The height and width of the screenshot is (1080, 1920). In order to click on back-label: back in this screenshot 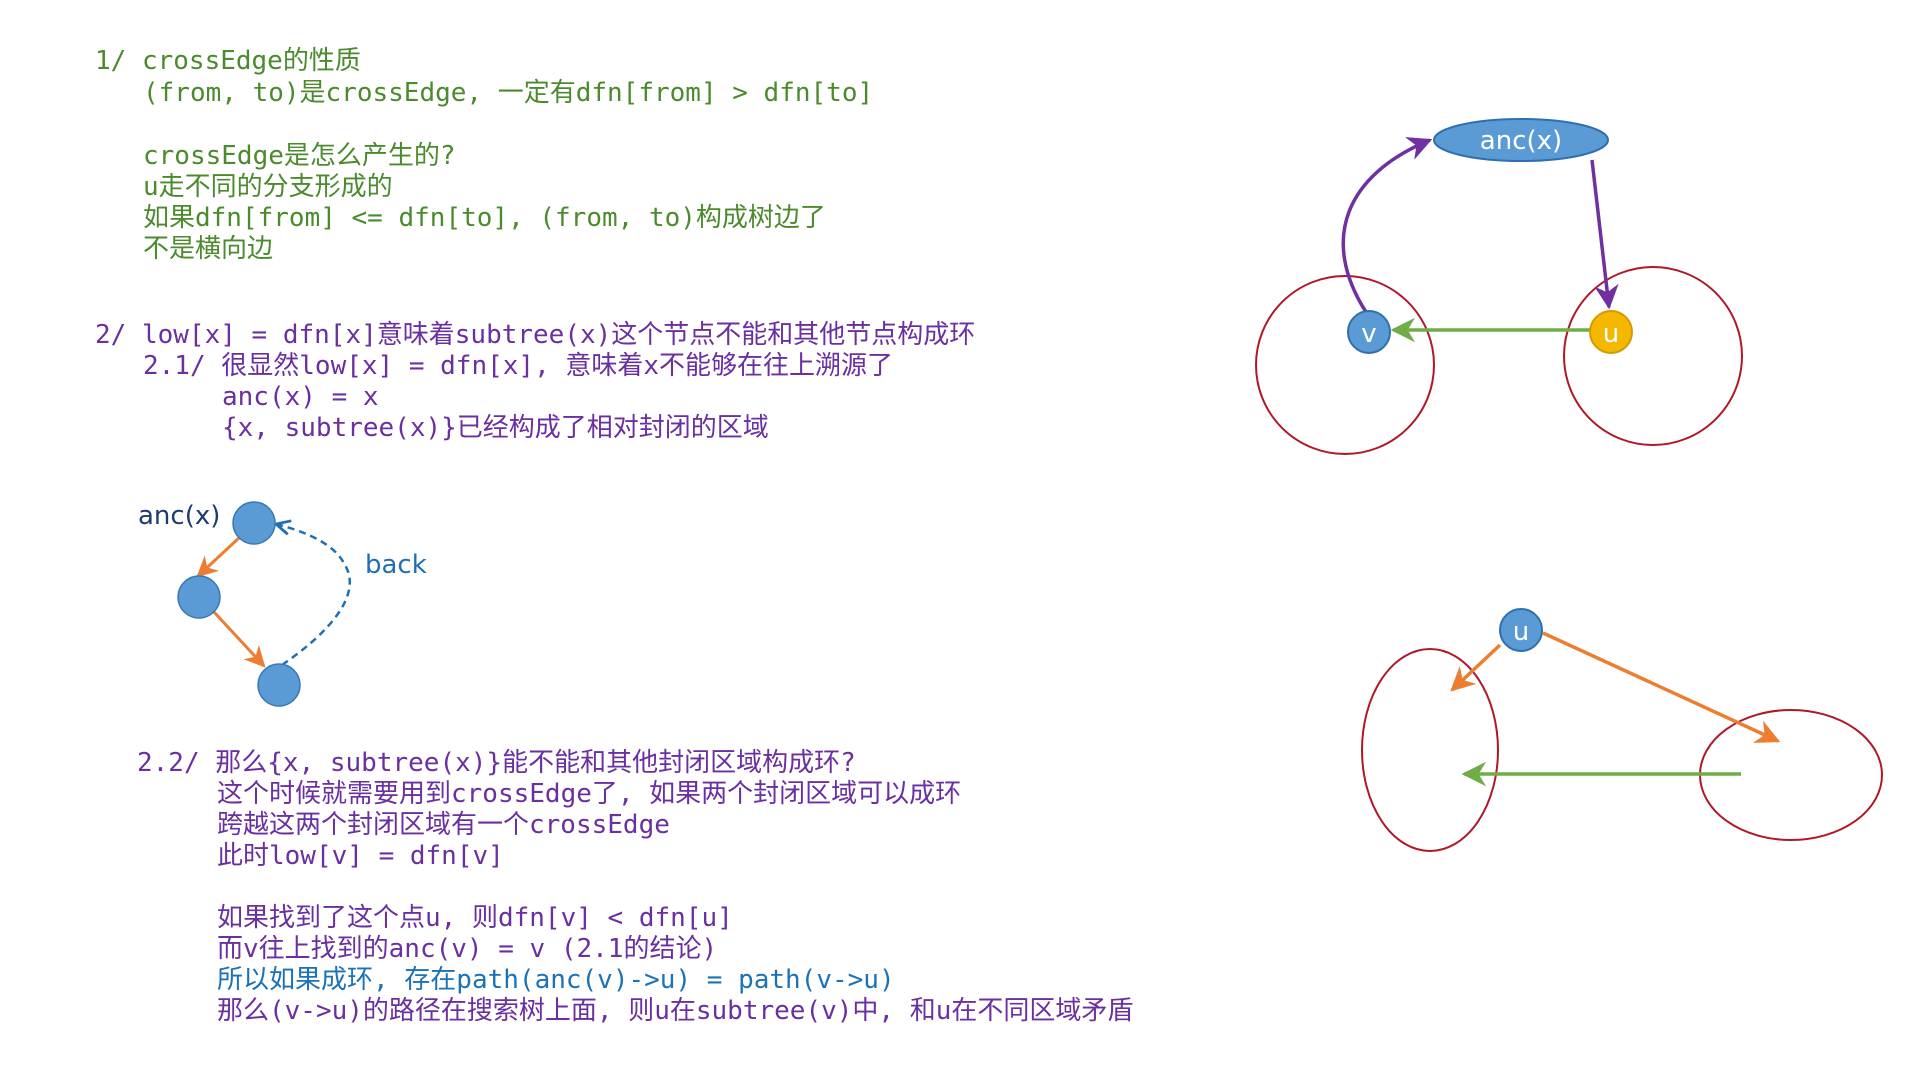, I will do `click(396, 565)`.